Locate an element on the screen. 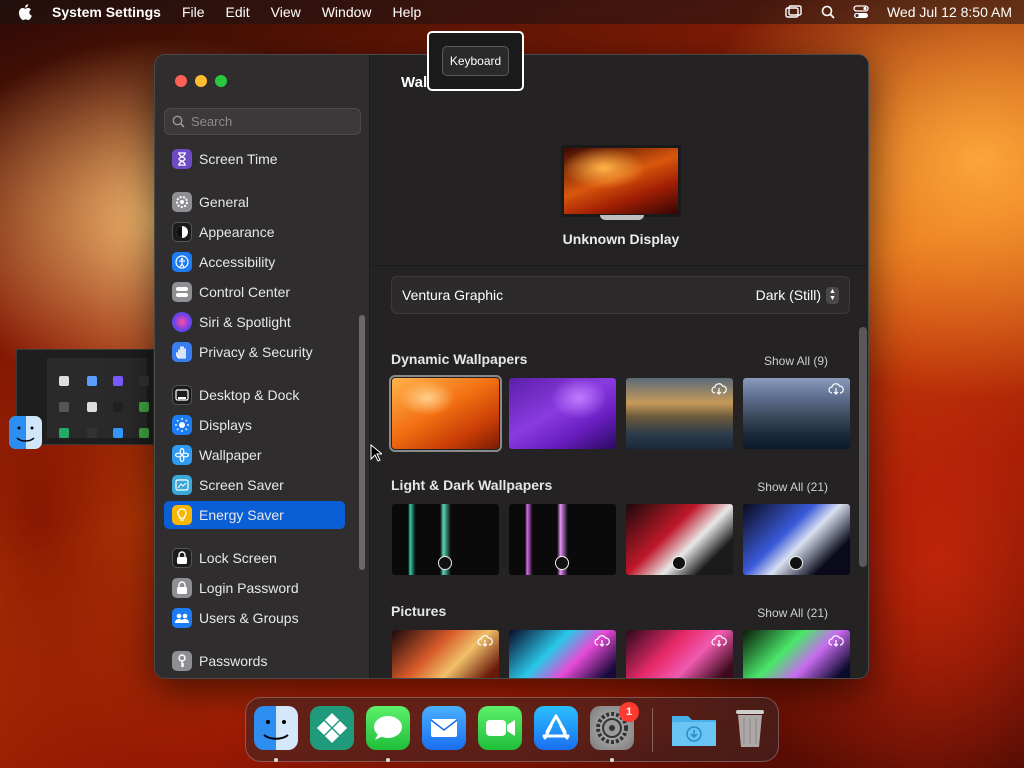 The width and height of the screenshot is (1024, 768). dock-facetime-icon is located at coordinates (500, 728).